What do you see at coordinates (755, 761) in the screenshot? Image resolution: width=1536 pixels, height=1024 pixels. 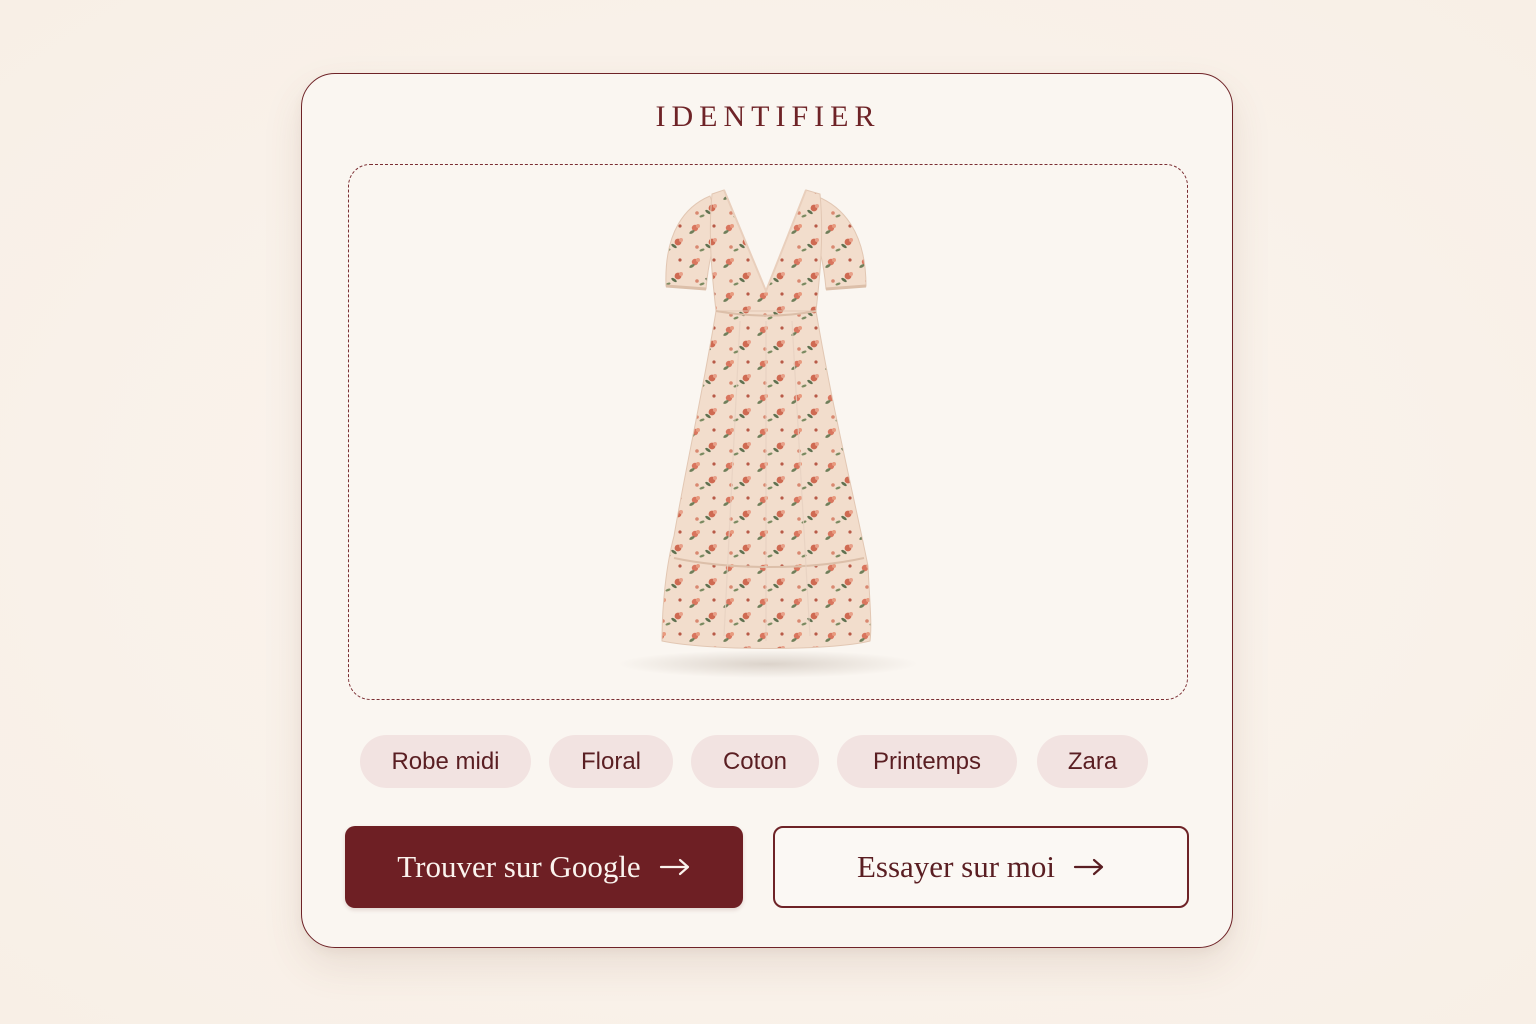 I see `tag-chip: Coton` at bounding box center [755, 761].